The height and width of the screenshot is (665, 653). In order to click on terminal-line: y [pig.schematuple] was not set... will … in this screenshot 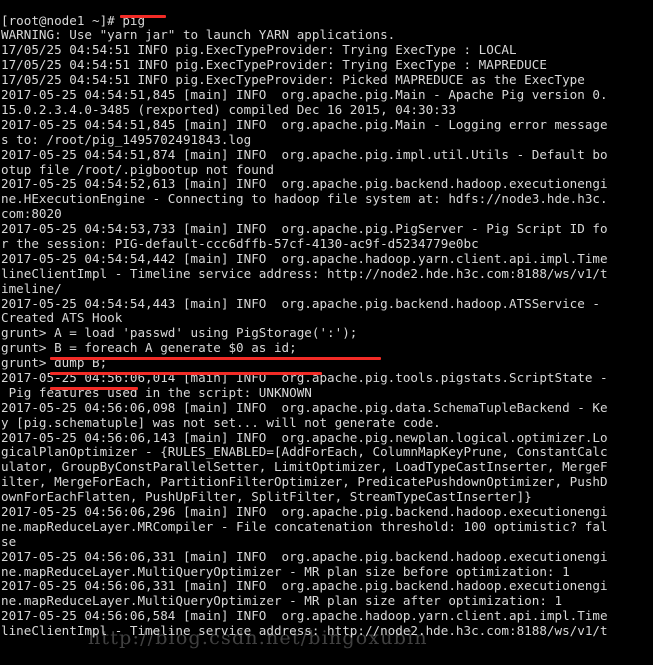, I will do `click(221, 422)`.